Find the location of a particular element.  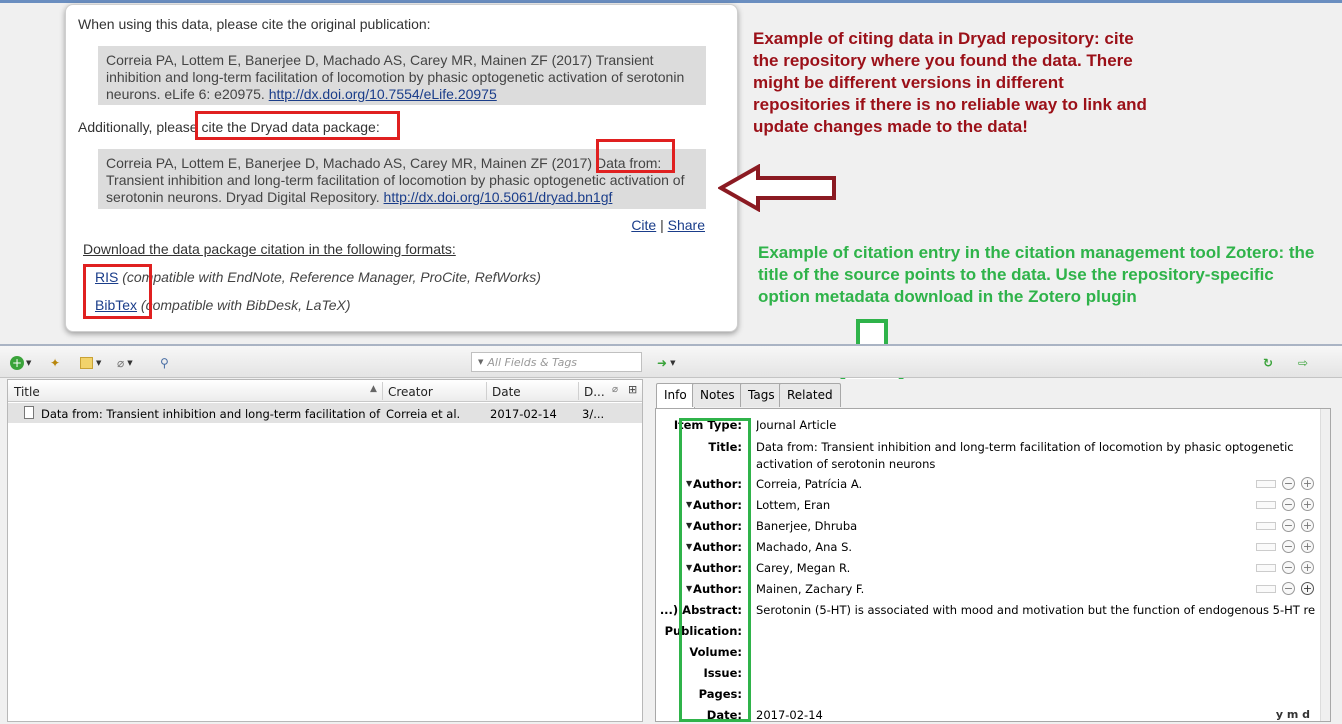

advanced-search-button: ⚲ is located at coordinates (164, 363).